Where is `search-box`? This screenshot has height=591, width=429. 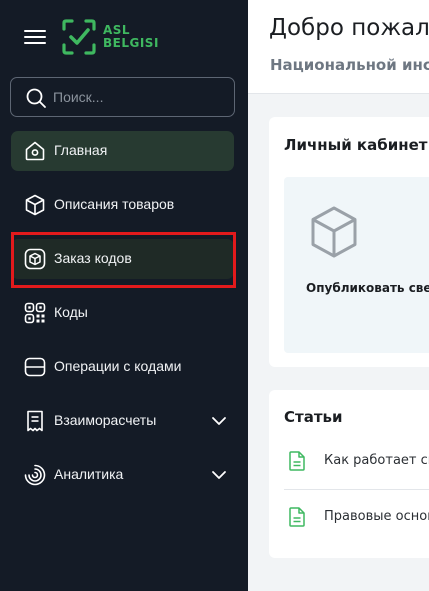 search-box is located at coordinates (122, 97).